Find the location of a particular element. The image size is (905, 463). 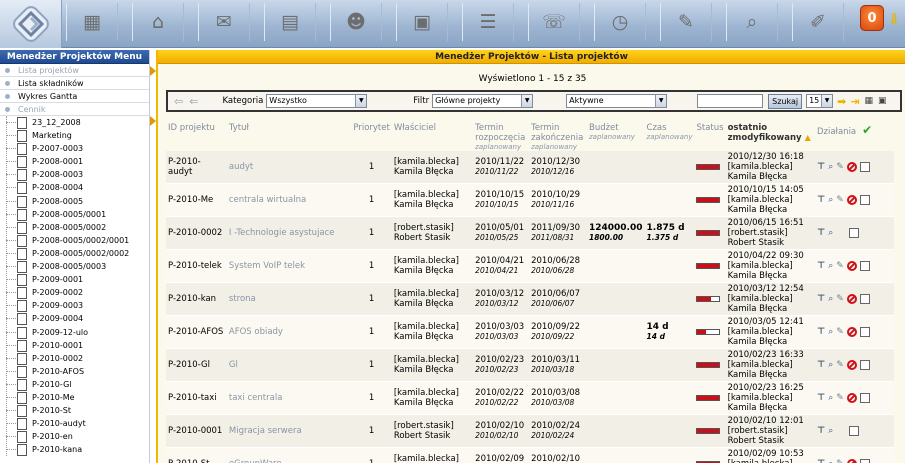

cell-title: taxi centrala is located at coordinates (289, 398).